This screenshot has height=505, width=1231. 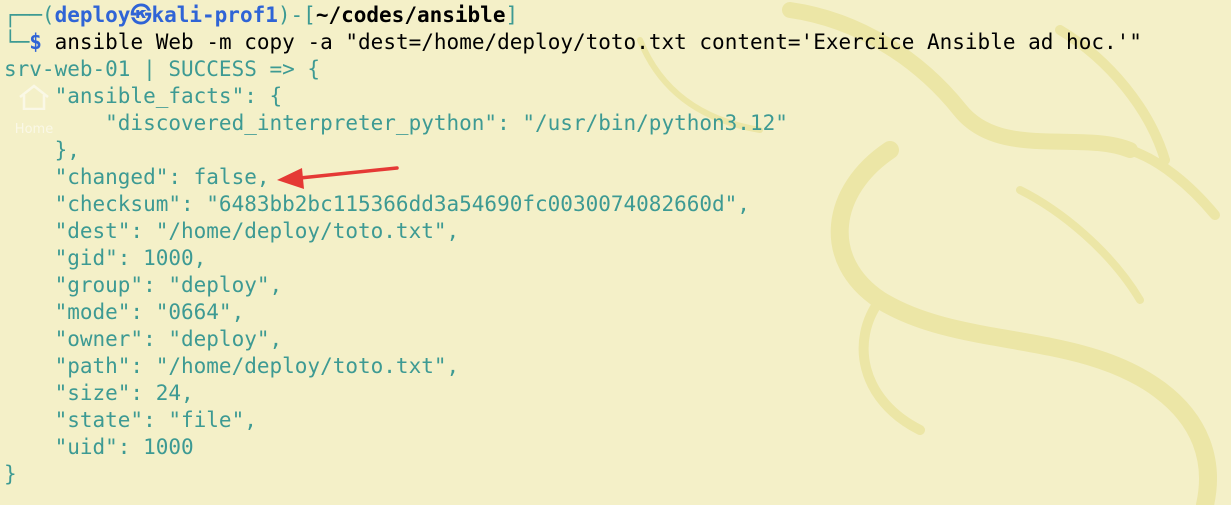 What do you see at coordinates (338, 177) in the screenshot?
I see `annotation-arrow-icon` at bounding box center [338, 177].